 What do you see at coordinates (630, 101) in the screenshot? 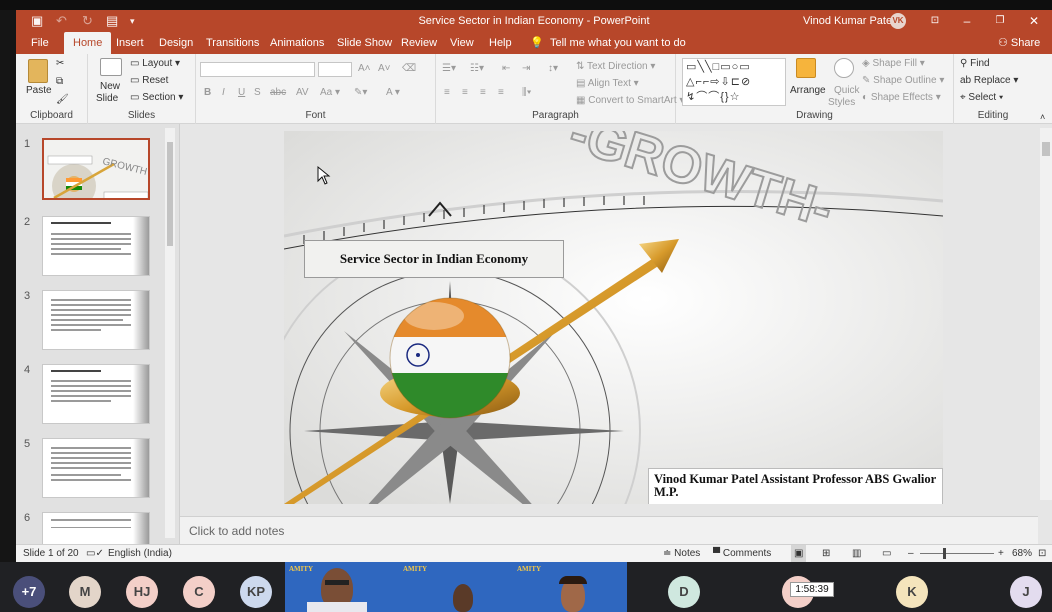
I see `convert-smartart-button: ▦ Convert to SmartArt ▾` at bounding box center [630, 101].